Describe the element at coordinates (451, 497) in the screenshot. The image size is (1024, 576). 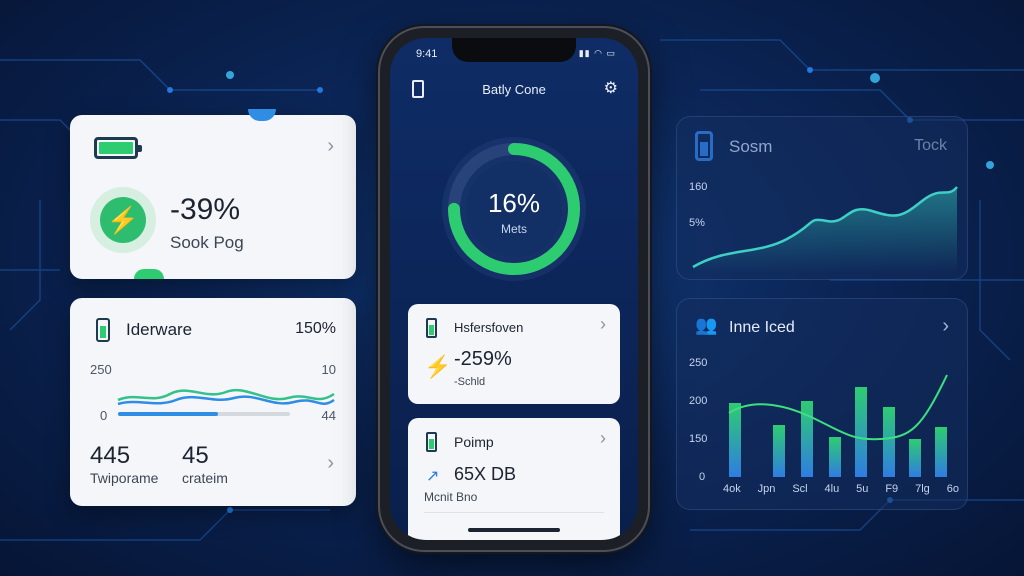
I see `card-sub: Mcnit Bno` at that location.